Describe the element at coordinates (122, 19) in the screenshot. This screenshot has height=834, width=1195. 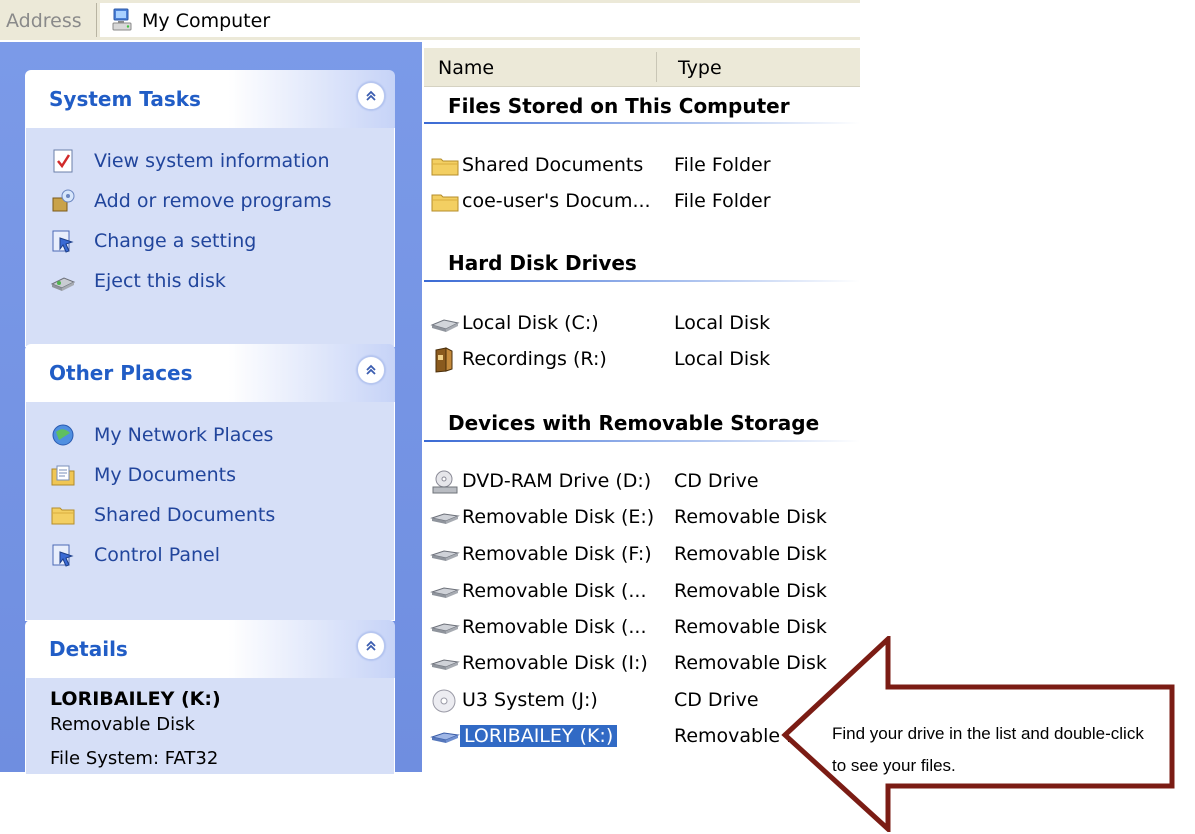
I see `my-computer-icon` at that location.